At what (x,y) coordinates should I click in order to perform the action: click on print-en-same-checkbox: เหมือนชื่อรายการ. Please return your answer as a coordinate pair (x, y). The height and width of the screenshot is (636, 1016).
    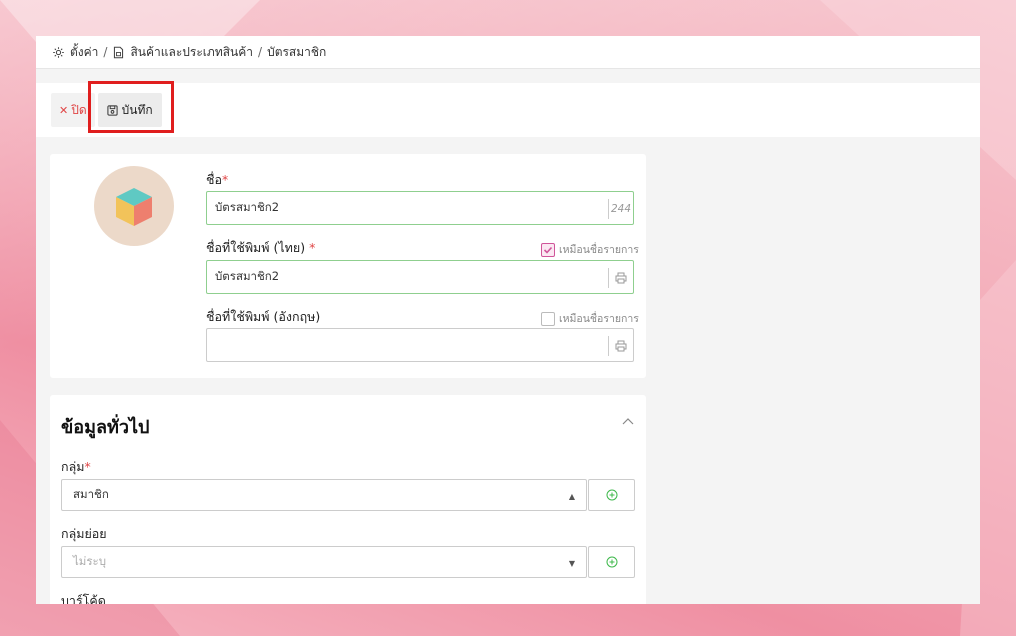
    Looking at the image, I should click on (590, 318).